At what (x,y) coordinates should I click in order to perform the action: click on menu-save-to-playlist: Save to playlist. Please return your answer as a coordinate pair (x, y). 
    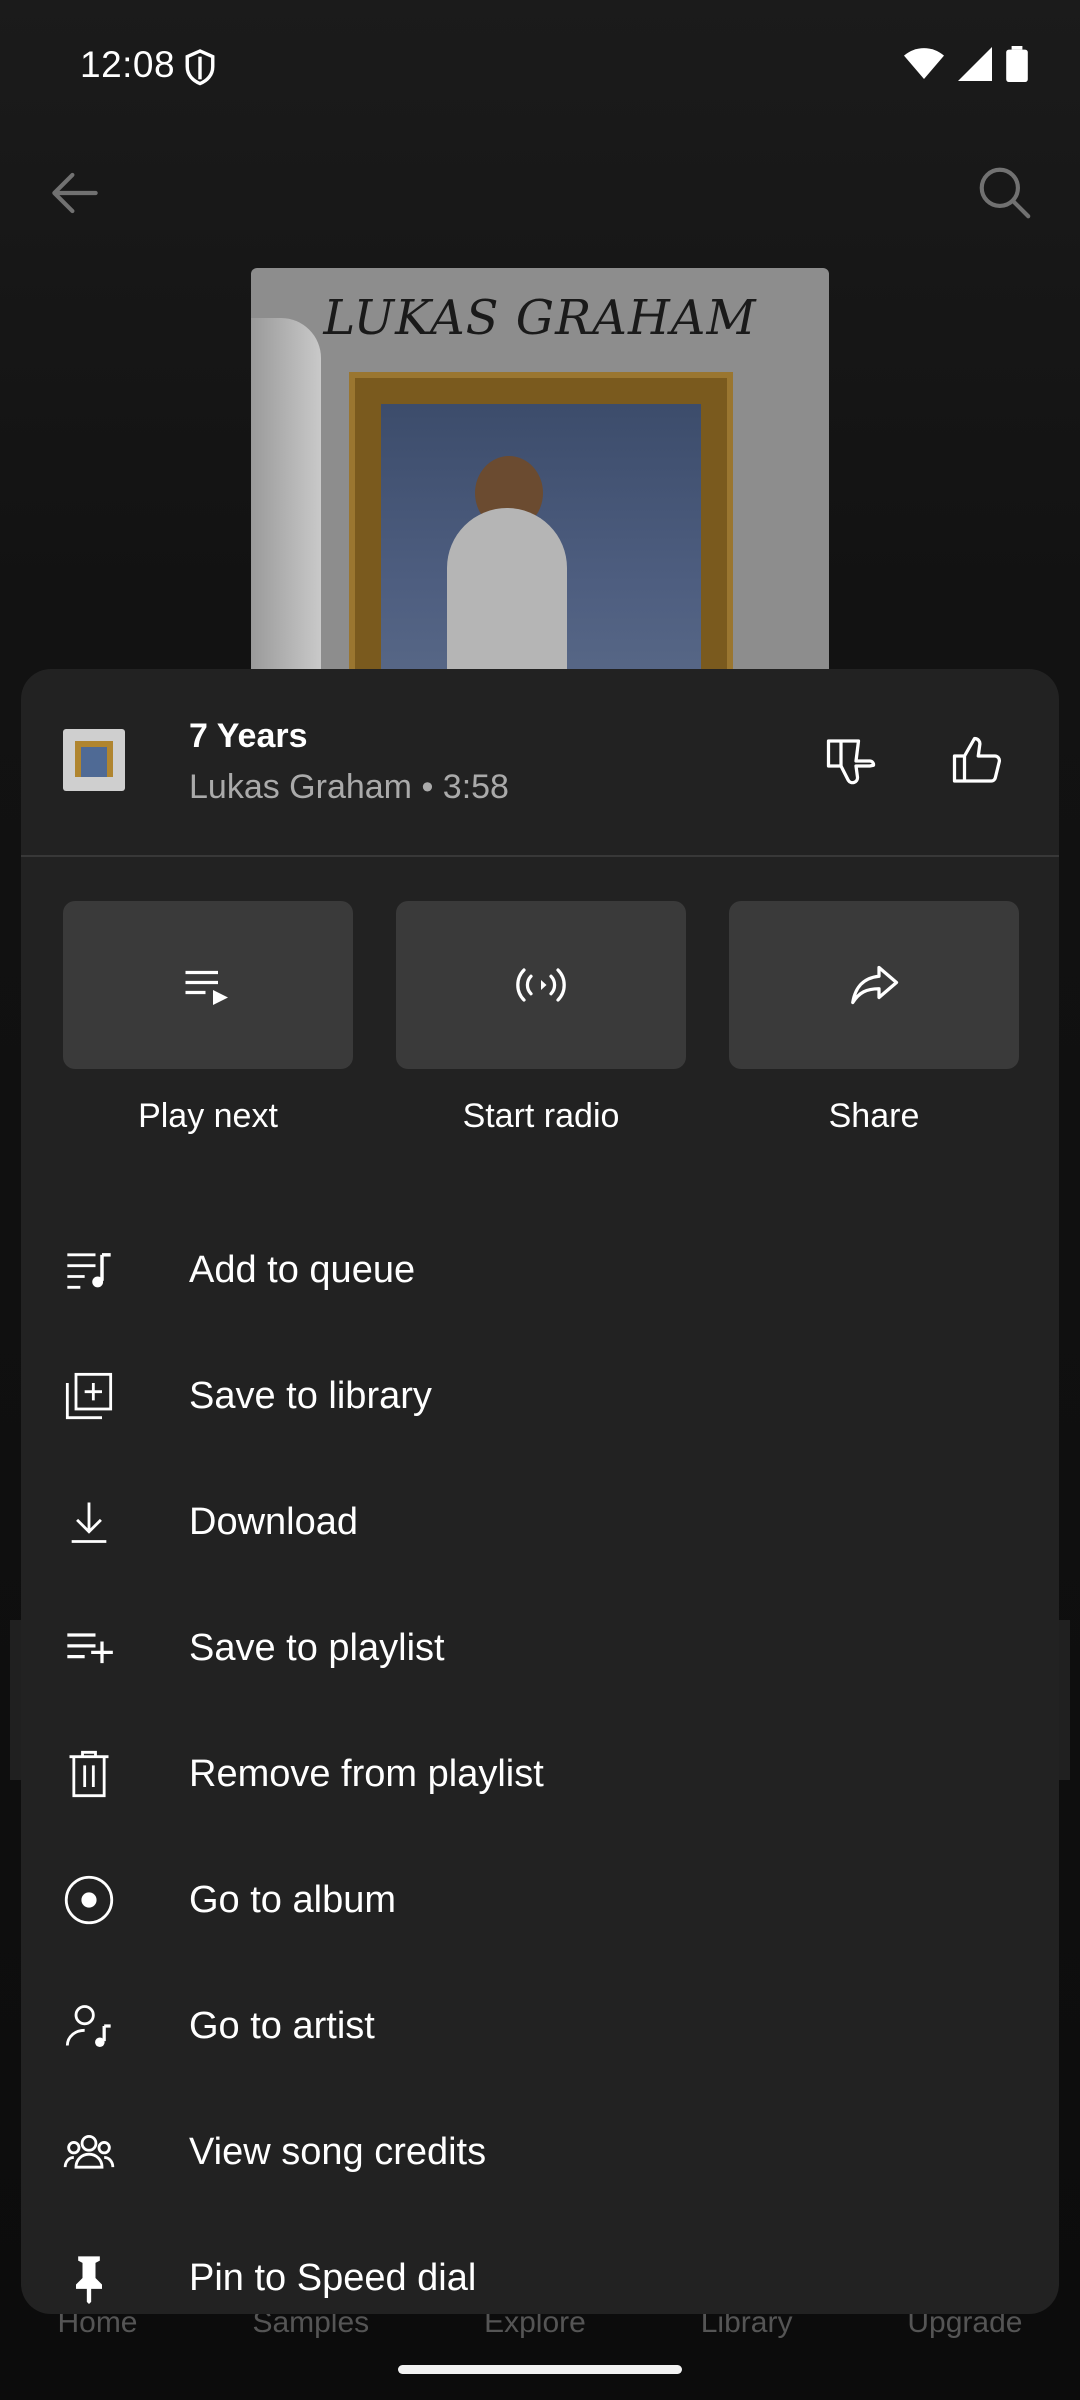
    Looking at the image, I should click on (540, 1648).